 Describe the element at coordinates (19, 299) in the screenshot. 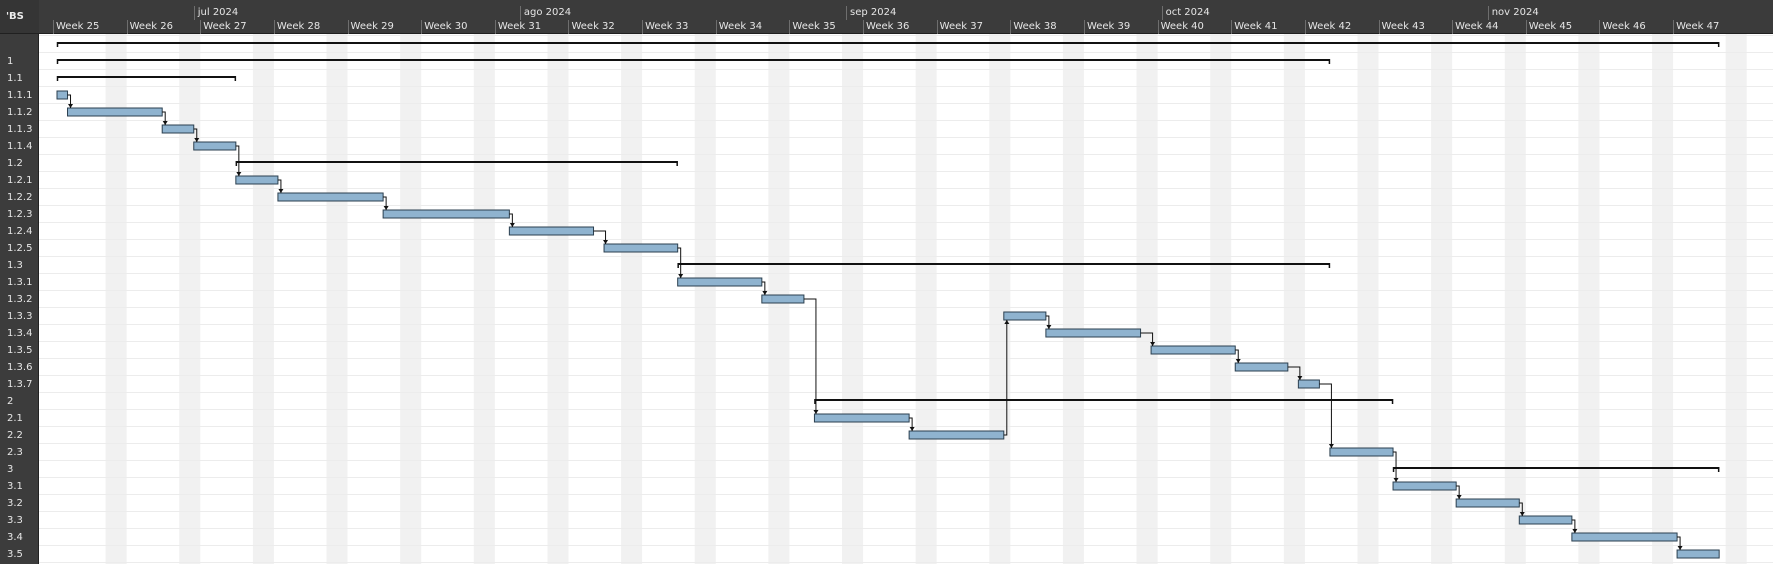

I see `wbs-row-label: 1.3.2` at that location.